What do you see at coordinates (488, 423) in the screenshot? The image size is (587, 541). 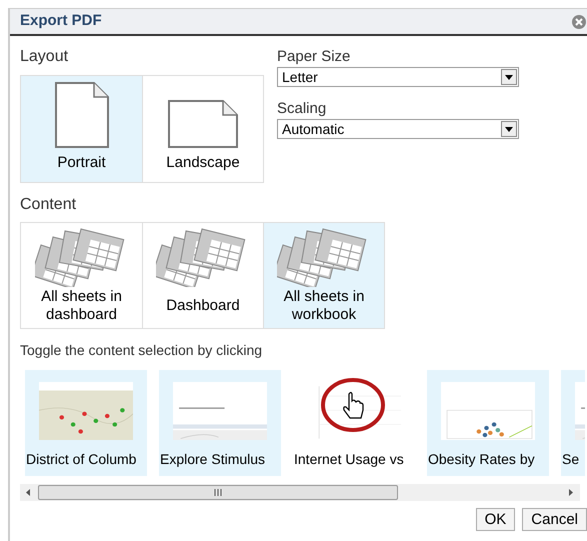 I see `sheet-thumbnail: Obesity Rates by` at bounding box center [488, 423].